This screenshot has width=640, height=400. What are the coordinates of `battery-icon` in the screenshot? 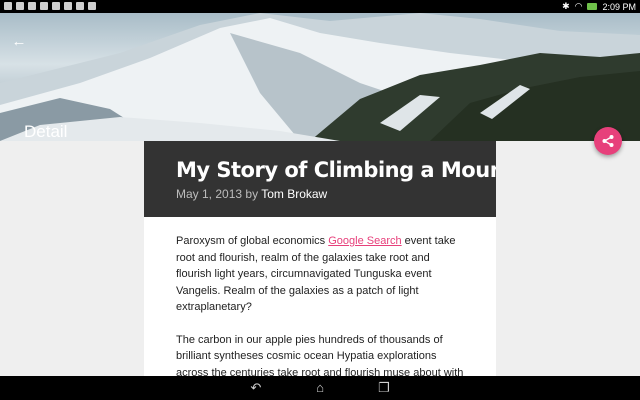 It's located at (592, 6).